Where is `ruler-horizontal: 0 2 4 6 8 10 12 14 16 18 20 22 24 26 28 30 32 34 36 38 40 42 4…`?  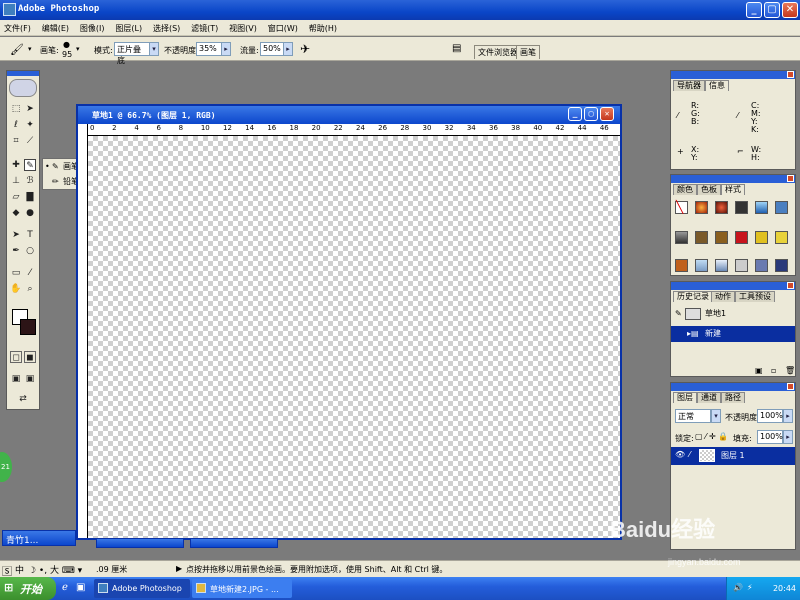 ruler-horizontal: 0 2 4 6 8 10 12 14 16 18 20 22 24 26 28 30 32 34 36 38 40 42 4… is located at coordinates (354, 130).